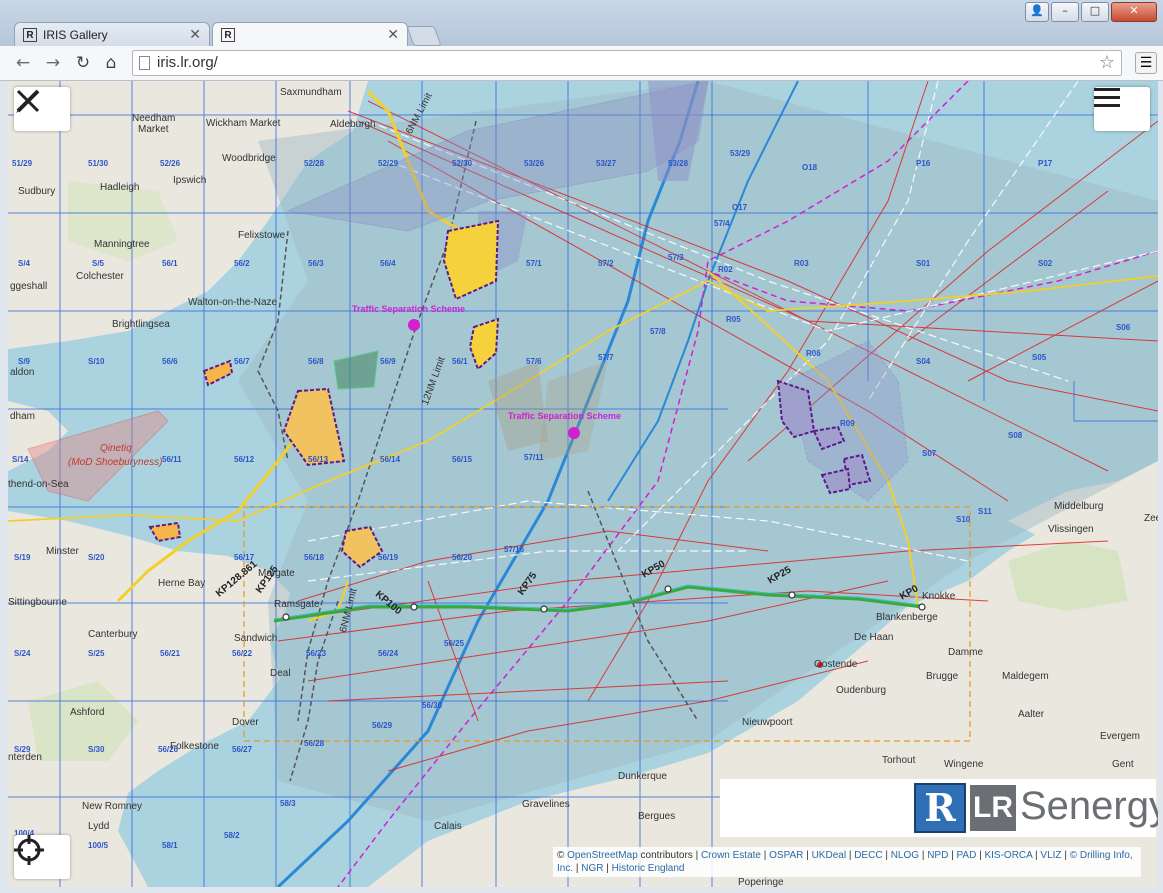 The width and height of the screenshot is (1163, 893). Describe the element at coordinates (424, 36) in the screenshot. I see `new-tab-button` at that location.